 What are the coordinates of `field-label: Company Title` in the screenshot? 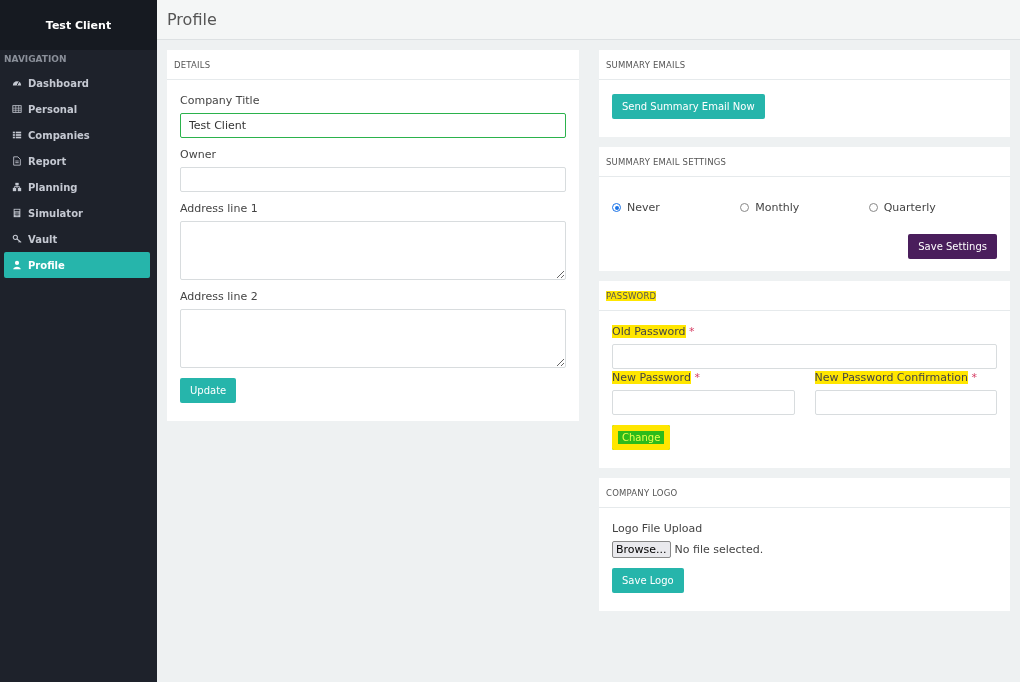 It's located at (220, 100).